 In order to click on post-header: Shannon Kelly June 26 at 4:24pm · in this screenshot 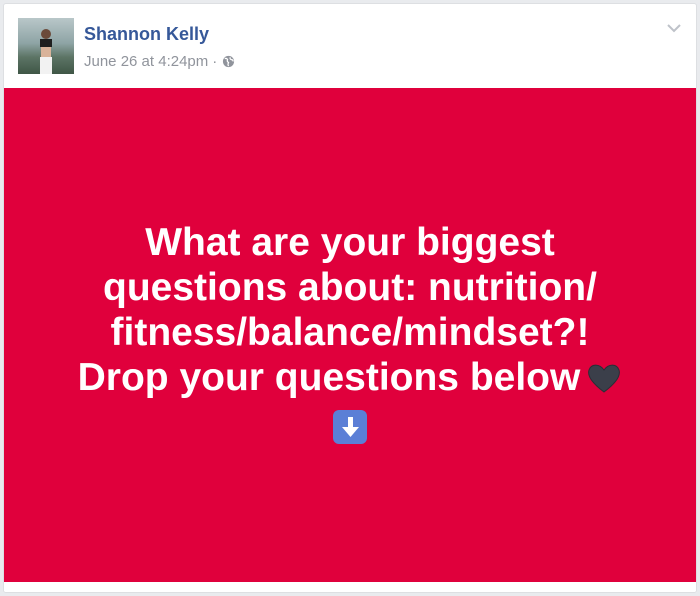, I will do `click(350, 46)`.